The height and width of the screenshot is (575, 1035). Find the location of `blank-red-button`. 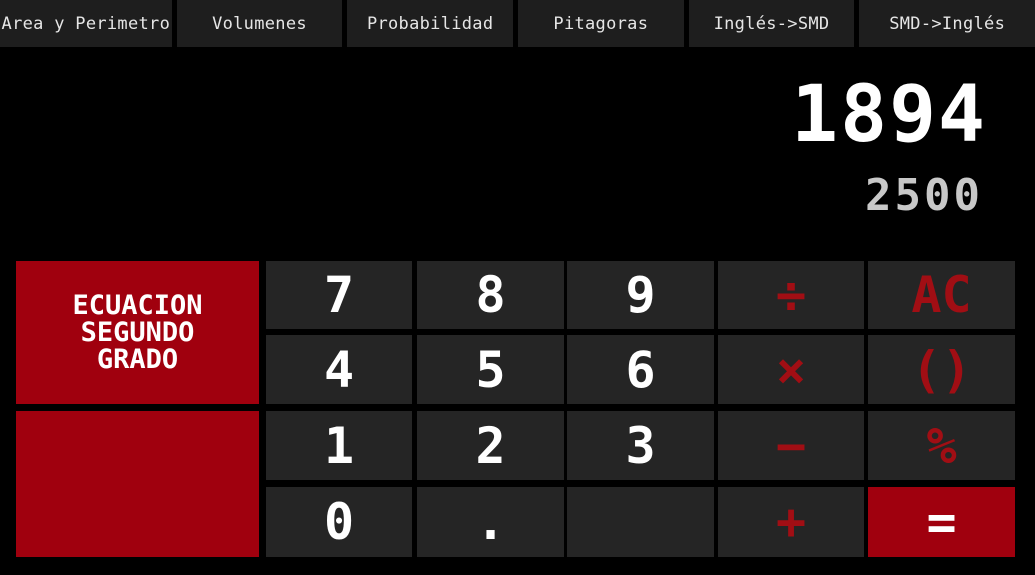

blank-red-button is located at coordinates (137, 484).